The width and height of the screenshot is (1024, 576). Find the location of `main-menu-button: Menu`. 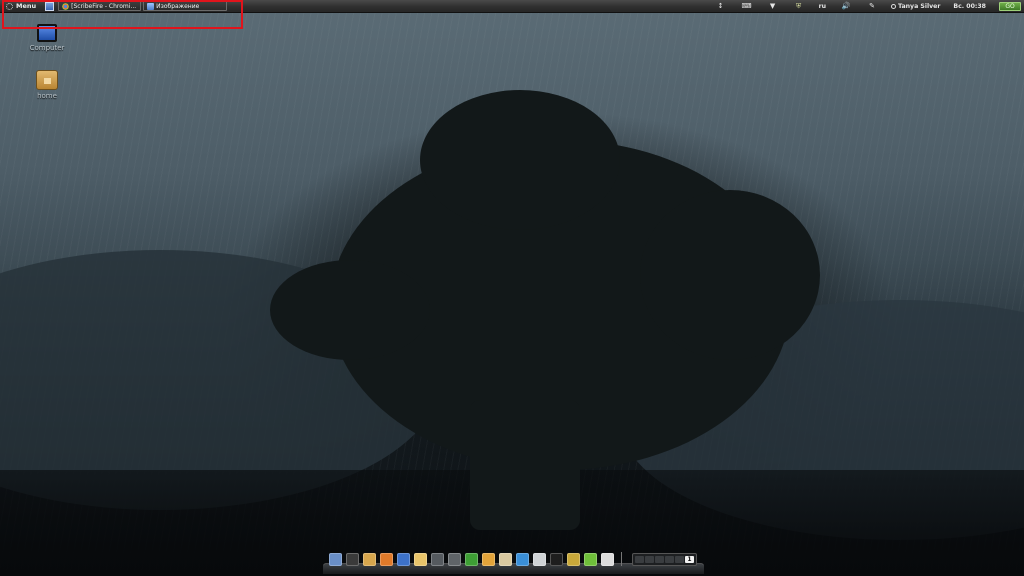

main-menu-button: Menu is located at coordinates (20, 6).